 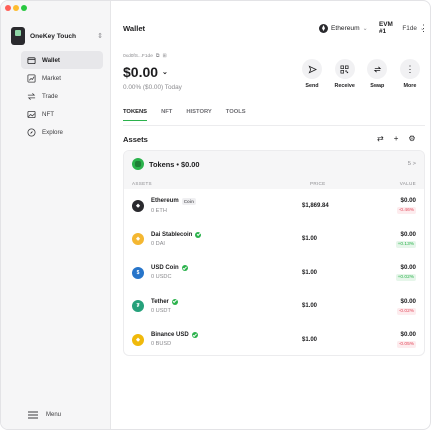 What do you see at coordinates (62, 78) in the screenshot?
I see `sidebar-item-market: Market` at bounding box center [62, 78].